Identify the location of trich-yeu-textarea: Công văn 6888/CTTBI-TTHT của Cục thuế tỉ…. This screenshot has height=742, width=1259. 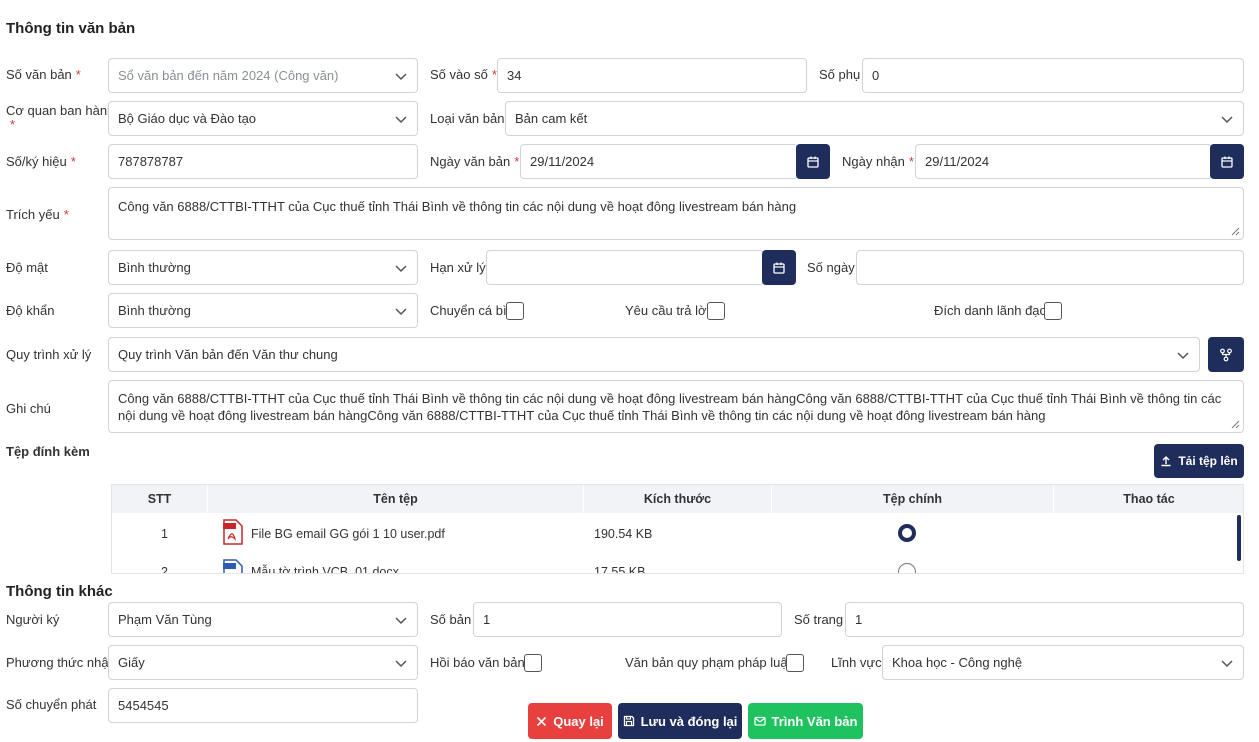
(676, 213).